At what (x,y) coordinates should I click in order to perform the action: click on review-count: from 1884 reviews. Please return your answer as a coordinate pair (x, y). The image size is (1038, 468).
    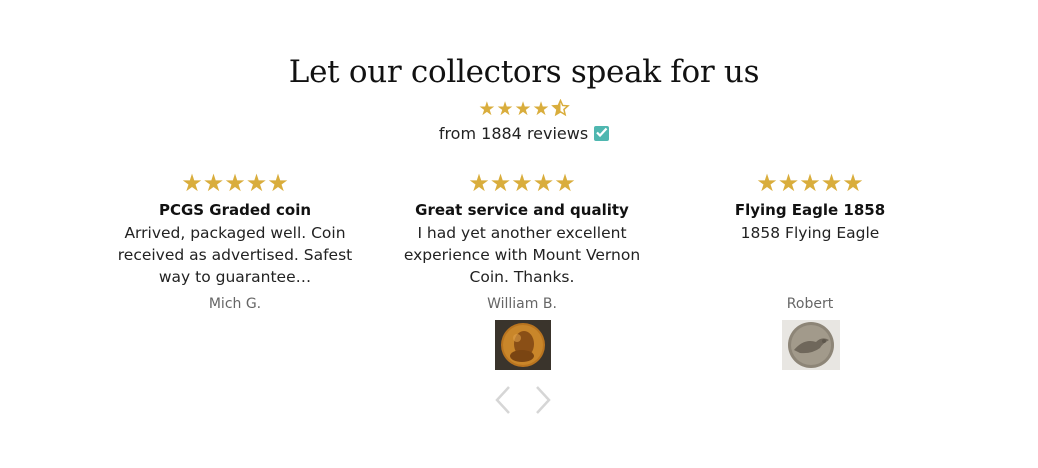
    Looking at the image, I should click on (519, 134).